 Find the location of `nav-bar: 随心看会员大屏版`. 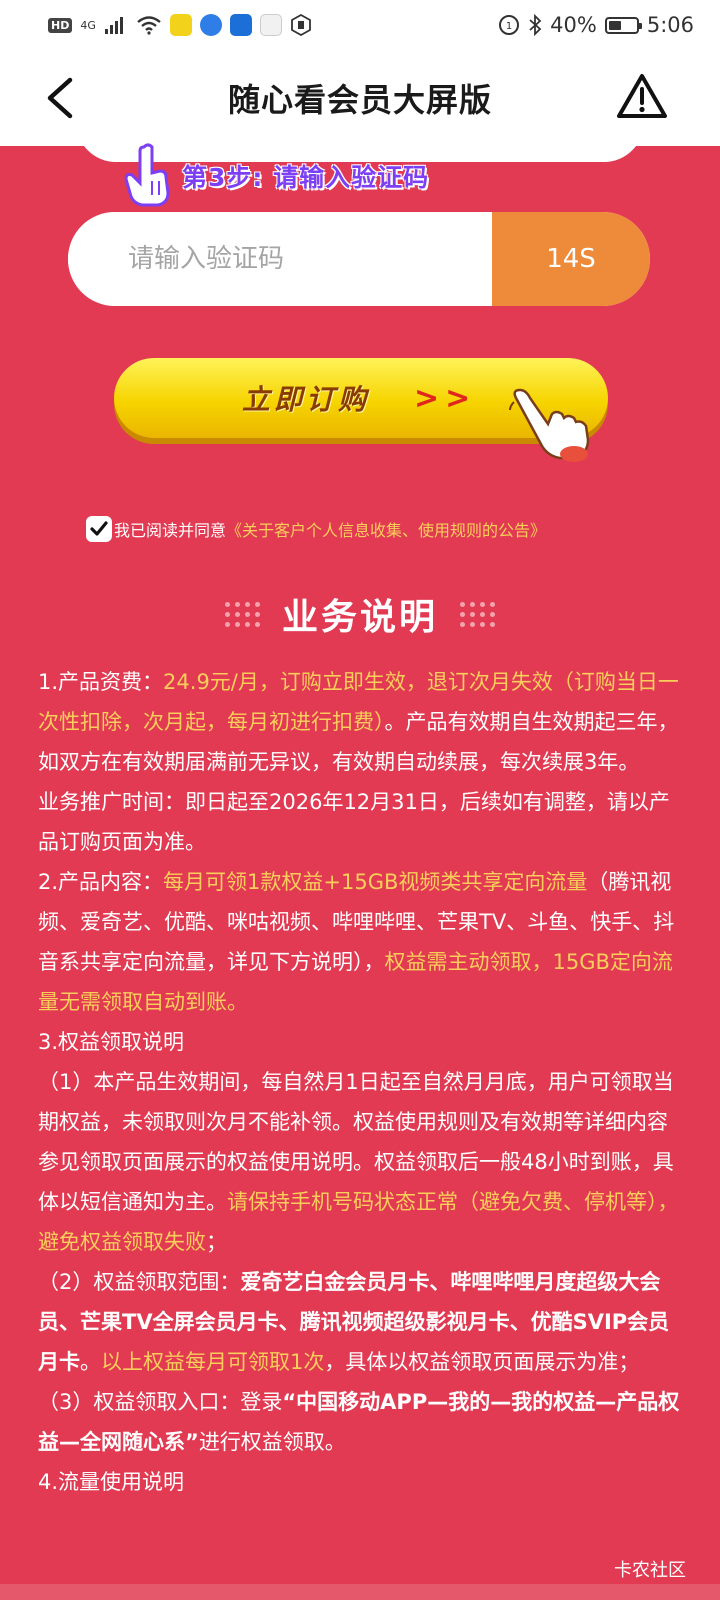

nav-bar: 随心看会员大屏版 is located at coordinates (360, 98).